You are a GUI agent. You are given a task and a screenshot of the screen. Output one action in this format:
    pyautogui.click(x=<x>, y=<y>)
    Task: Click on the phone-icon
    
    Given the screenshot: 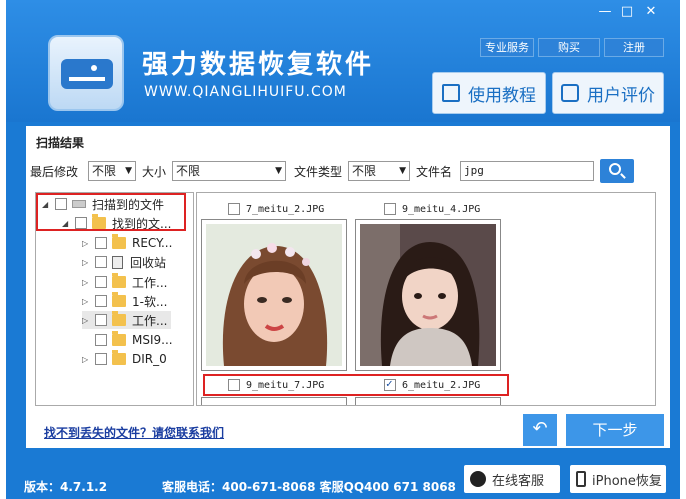 What is the action you would take?
    pyautogui.click(x=581, y=479)
    